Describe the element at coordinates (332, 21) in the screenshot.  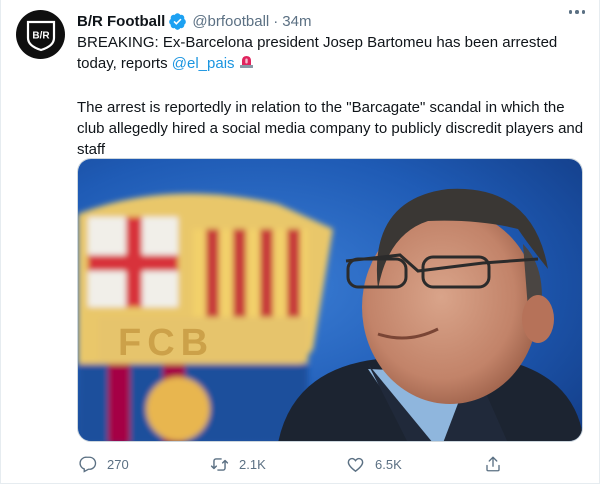
I see `tweet-header: B/R Football @brfootball · 34m` at that location.